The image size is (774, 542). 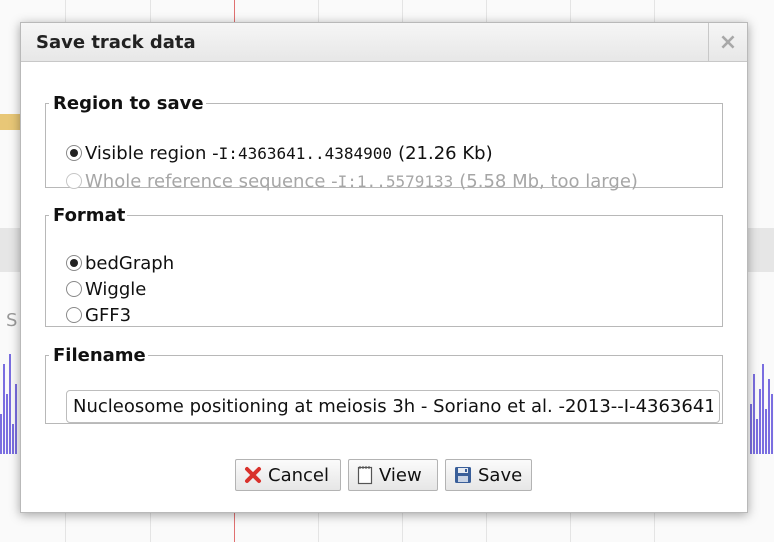 I want to click on dialog-title: Save track data, so click(x=116, y=42).